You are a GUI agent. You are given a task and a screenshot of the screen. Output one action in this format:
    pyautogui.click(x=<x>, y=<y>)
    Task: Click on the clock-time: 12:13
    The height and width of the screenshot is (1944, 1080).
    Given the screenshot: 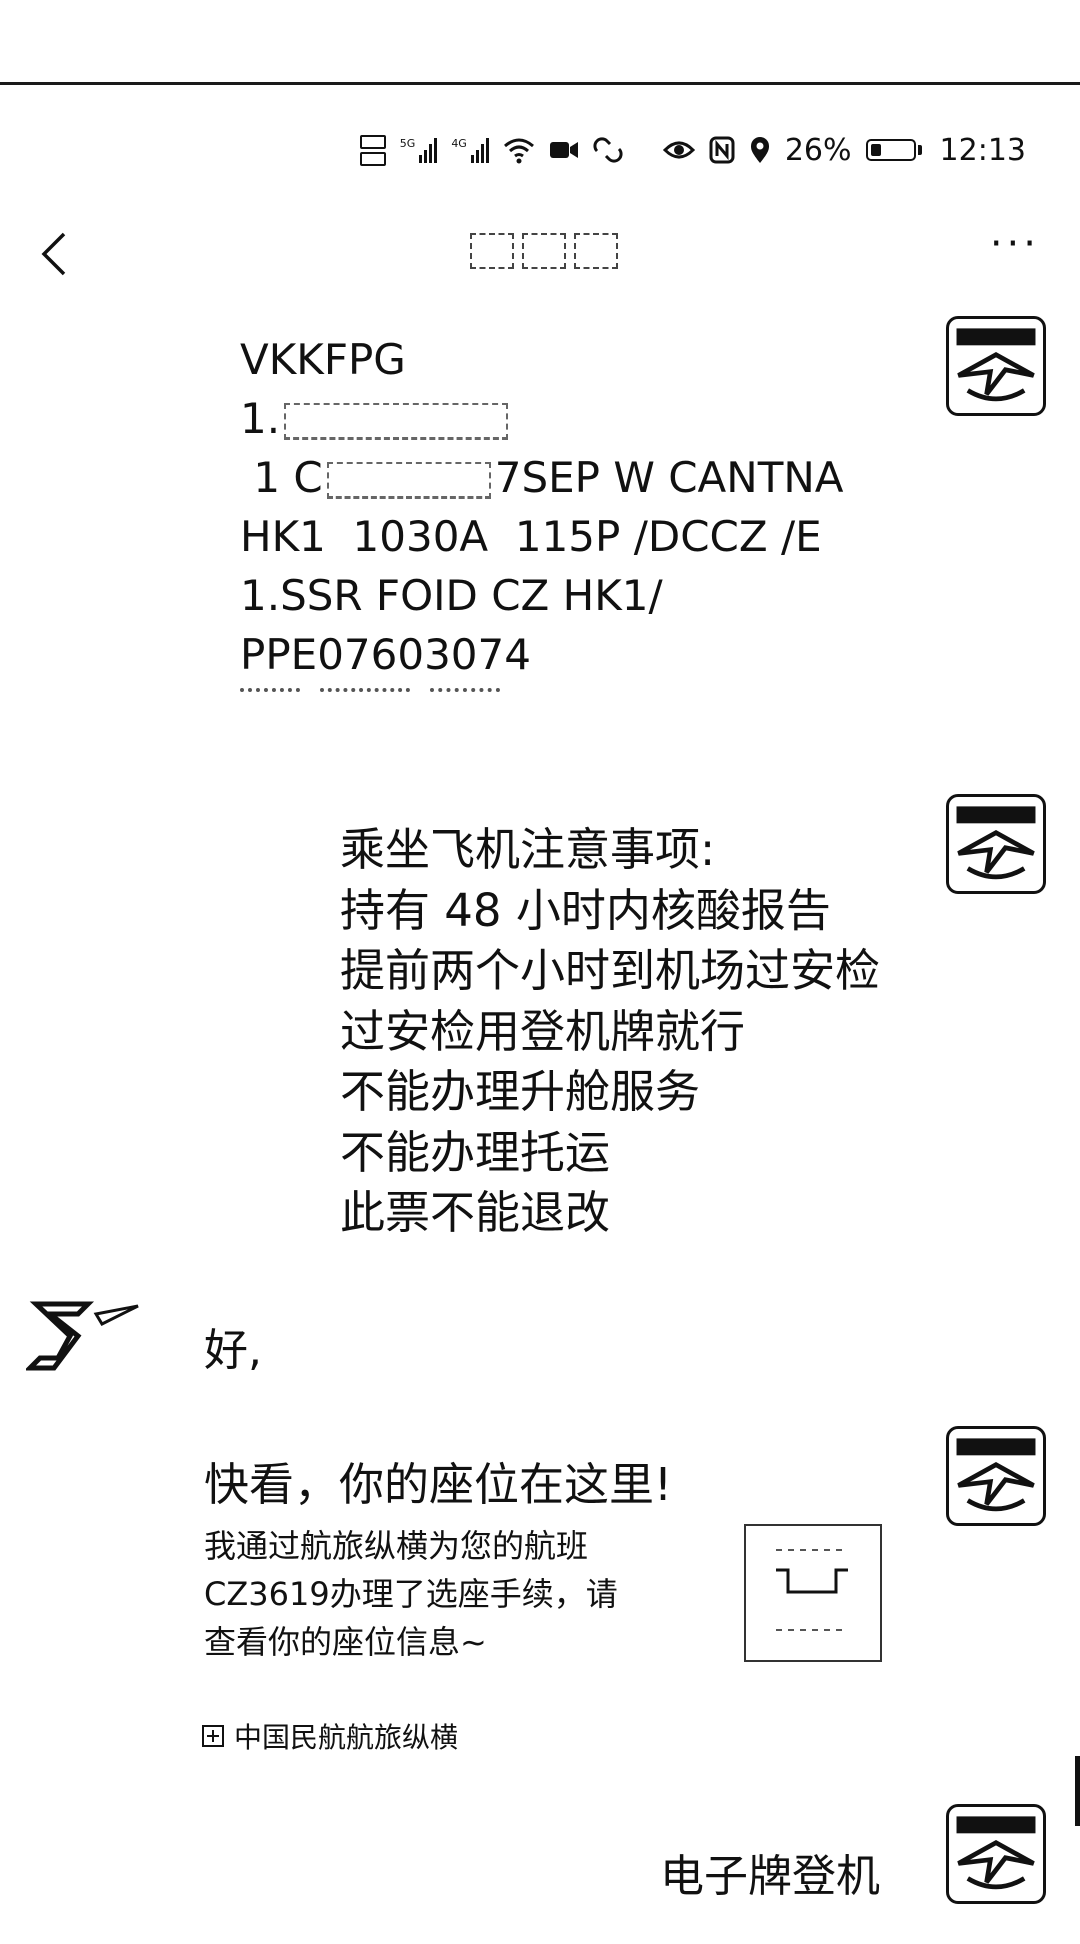 What is the action you would take?
    pyautogui.click(x=982, y=150)
    